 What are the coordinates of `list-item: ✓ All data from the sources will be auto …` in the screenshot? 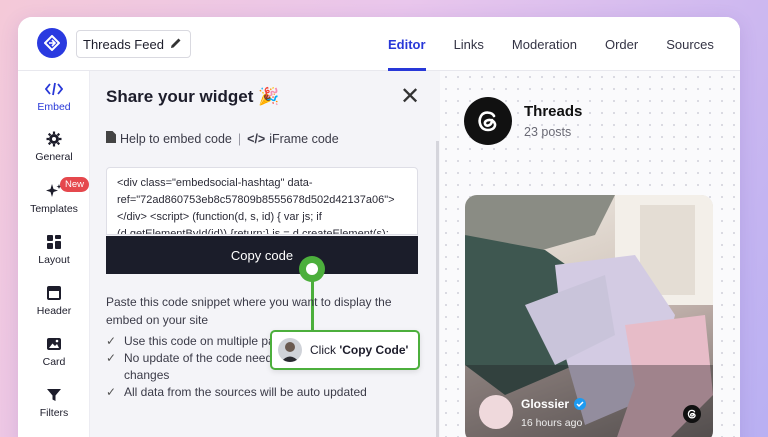 It's located at (236, 392).